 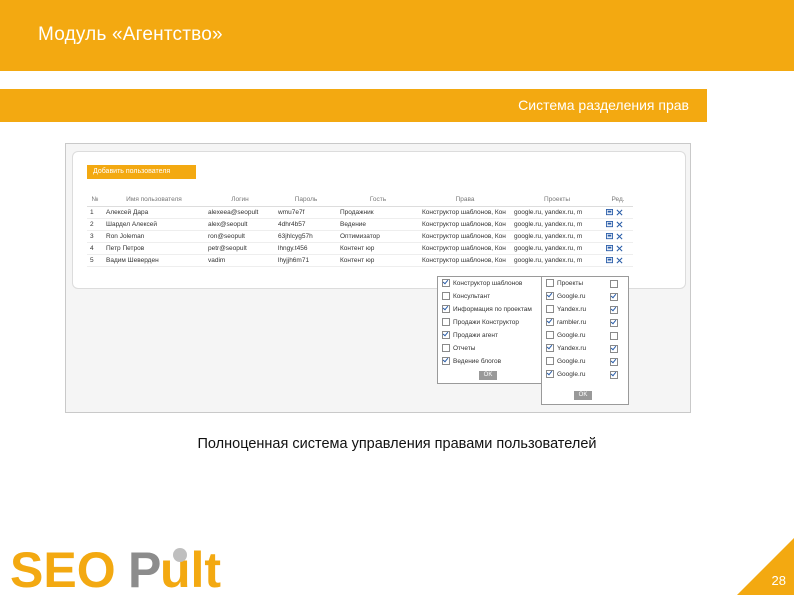 I want to click on rights-option-label: Информация по проектам, so click(x=492, y=309).